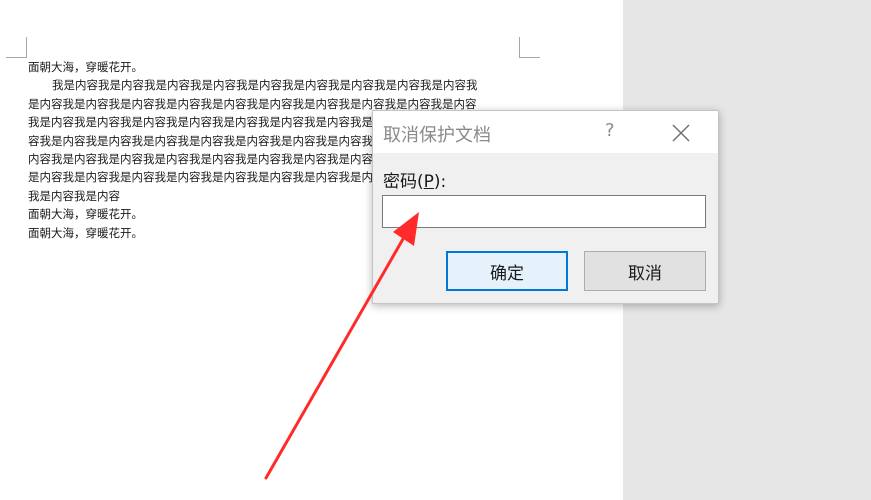 This screenshot has width=871, height=500. What do you see at coordinates (16, 47) in the screenshot?
I see `crop-mark-top-left` at bounding box center [16, 47].